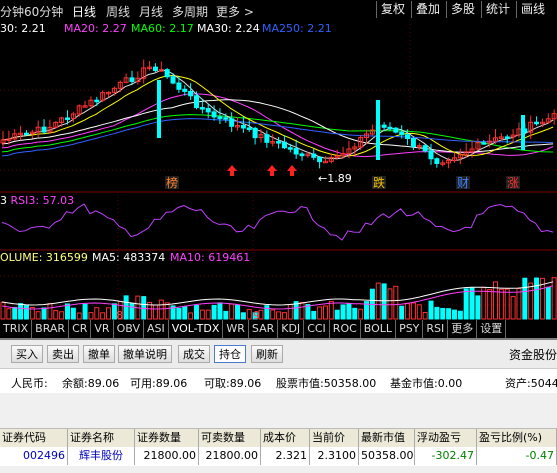 This screenshot has height=473, width=557. What do you see at coordinates (80, 329) in the screenshot?
I see `indicator-tab-cr: CR` at bounding box center [80, 329].